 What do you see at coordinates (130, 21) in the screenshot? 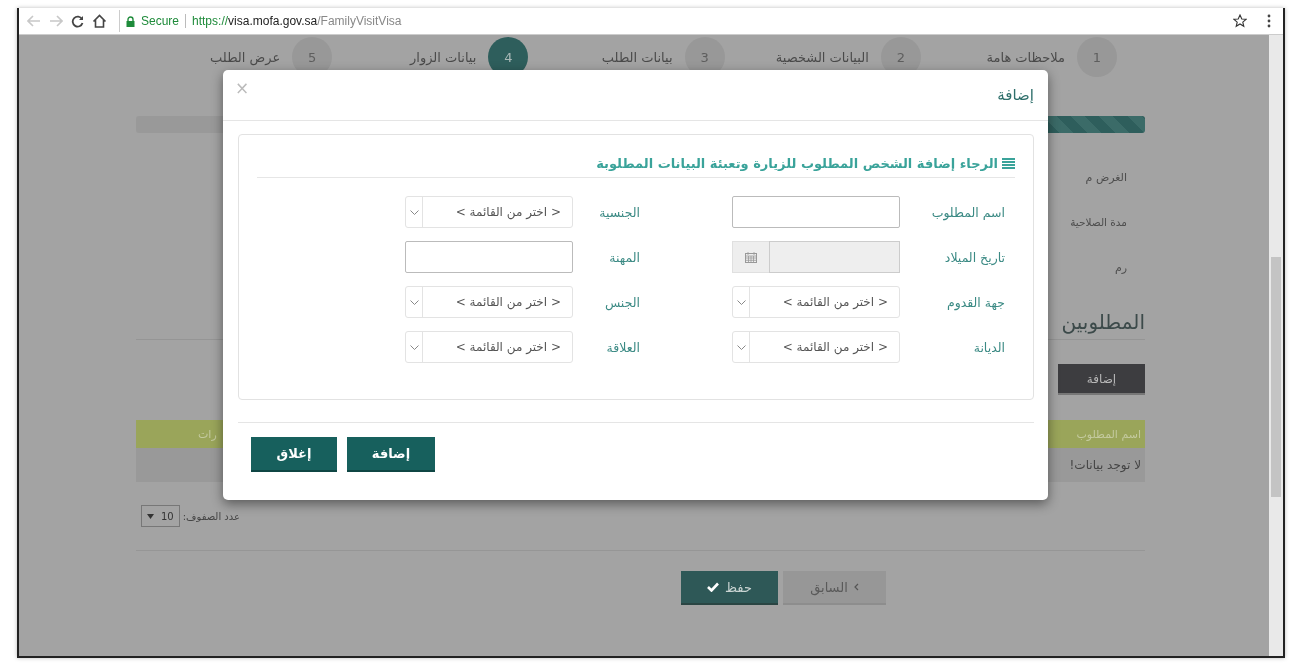
I see `lock-icon` at bounding box center [130, 21].